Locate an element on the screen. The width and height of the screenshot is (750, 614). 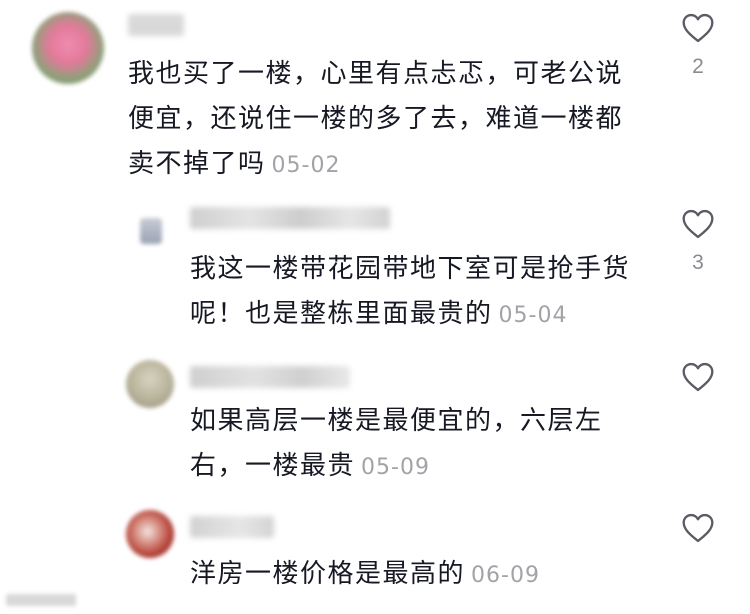
comment-text: 我这一楼带花园带地下室可是抢手货呢！也是整栋里面最贵的 05-04 is located at coordinates (420, 292).